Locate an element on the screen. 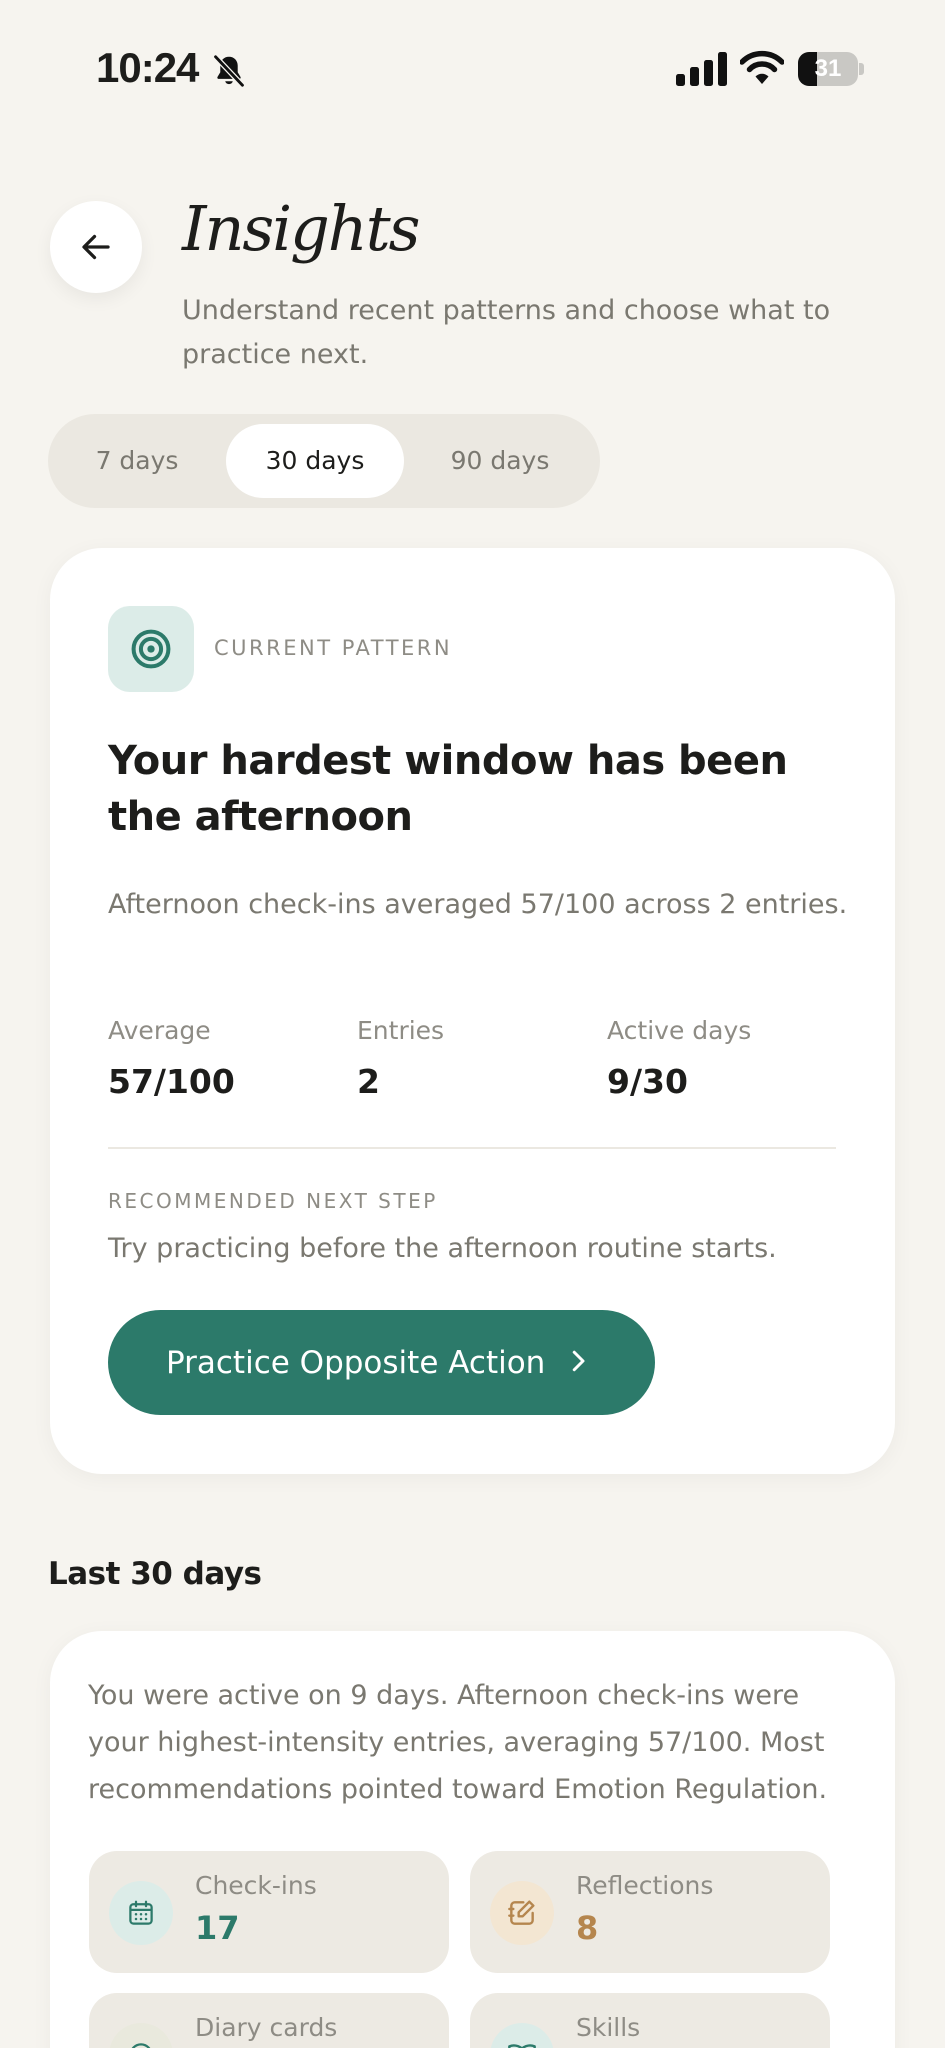 The width and height of the screenshot is (945, 2048). tile-check-ins-icon-badge is located at coordinates (141, 1913).